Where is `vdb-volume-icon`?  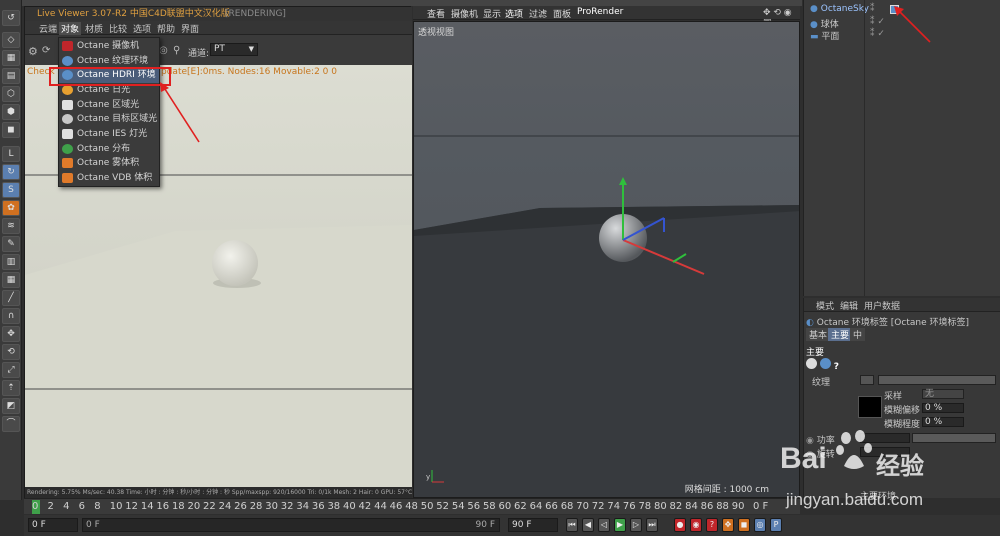 vdb-volume-icon is located at coordinates (67, 178).